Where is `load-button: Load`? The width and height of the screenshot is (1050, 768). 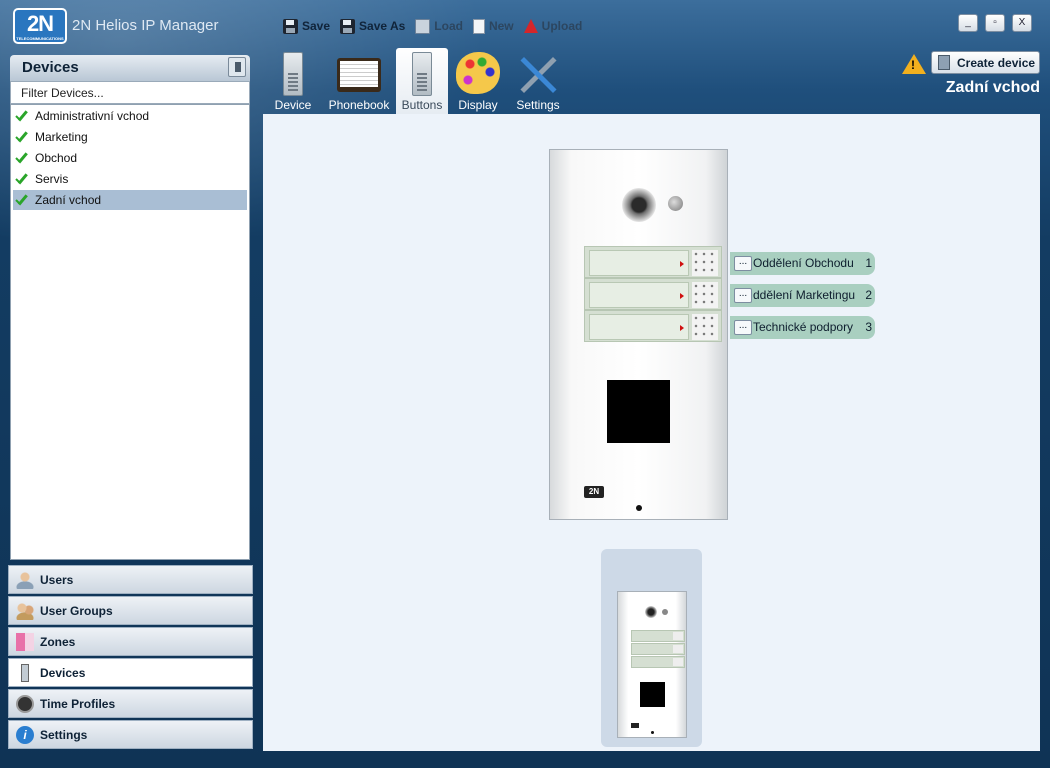
load-button: Load is located at coordinates (439, 26).